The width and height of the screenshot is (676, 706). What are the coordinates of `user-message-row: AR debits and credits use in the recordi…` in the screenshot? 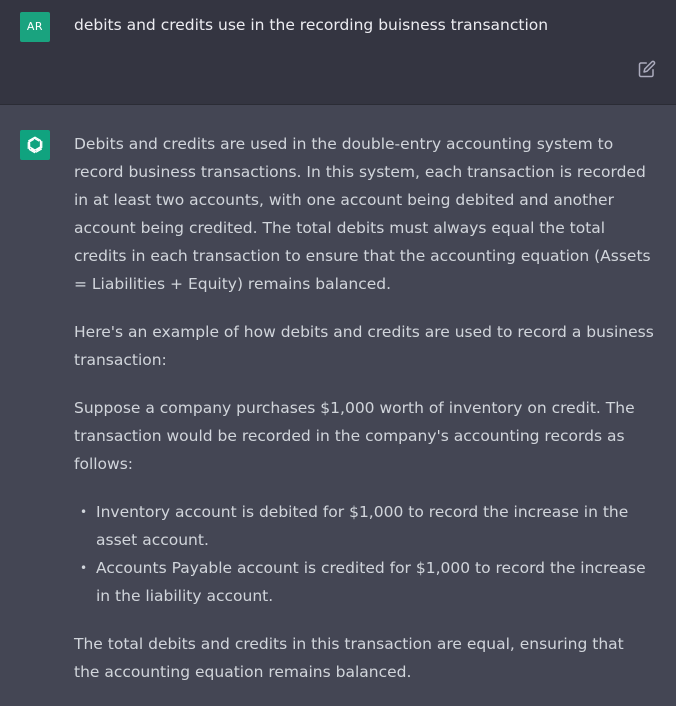 It's located at (338, 52).